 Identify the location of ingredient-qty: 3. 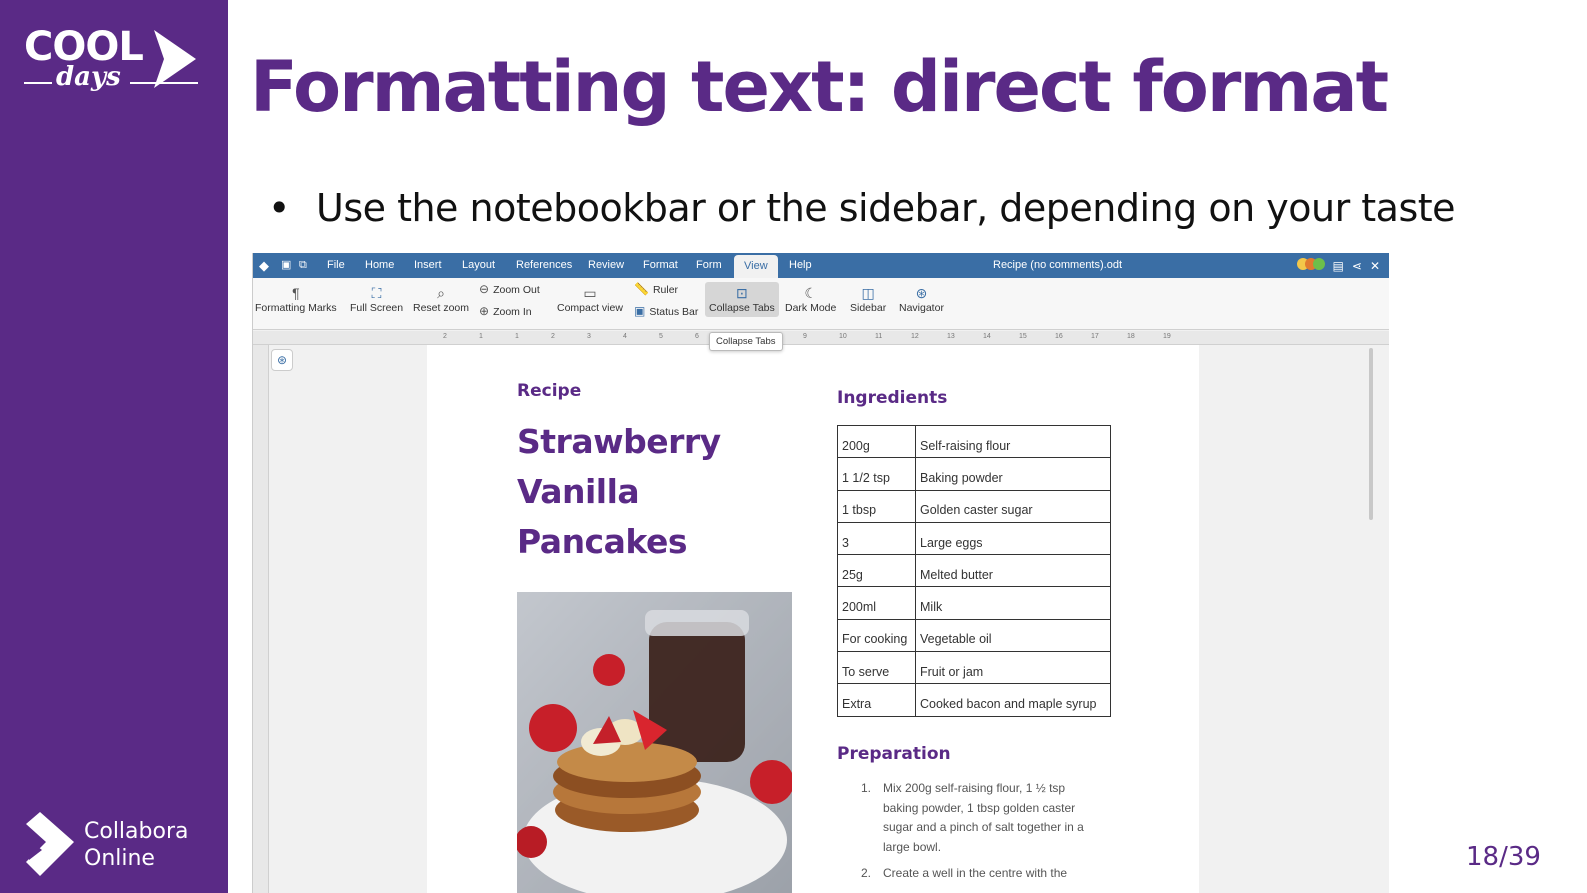
(876, 538).